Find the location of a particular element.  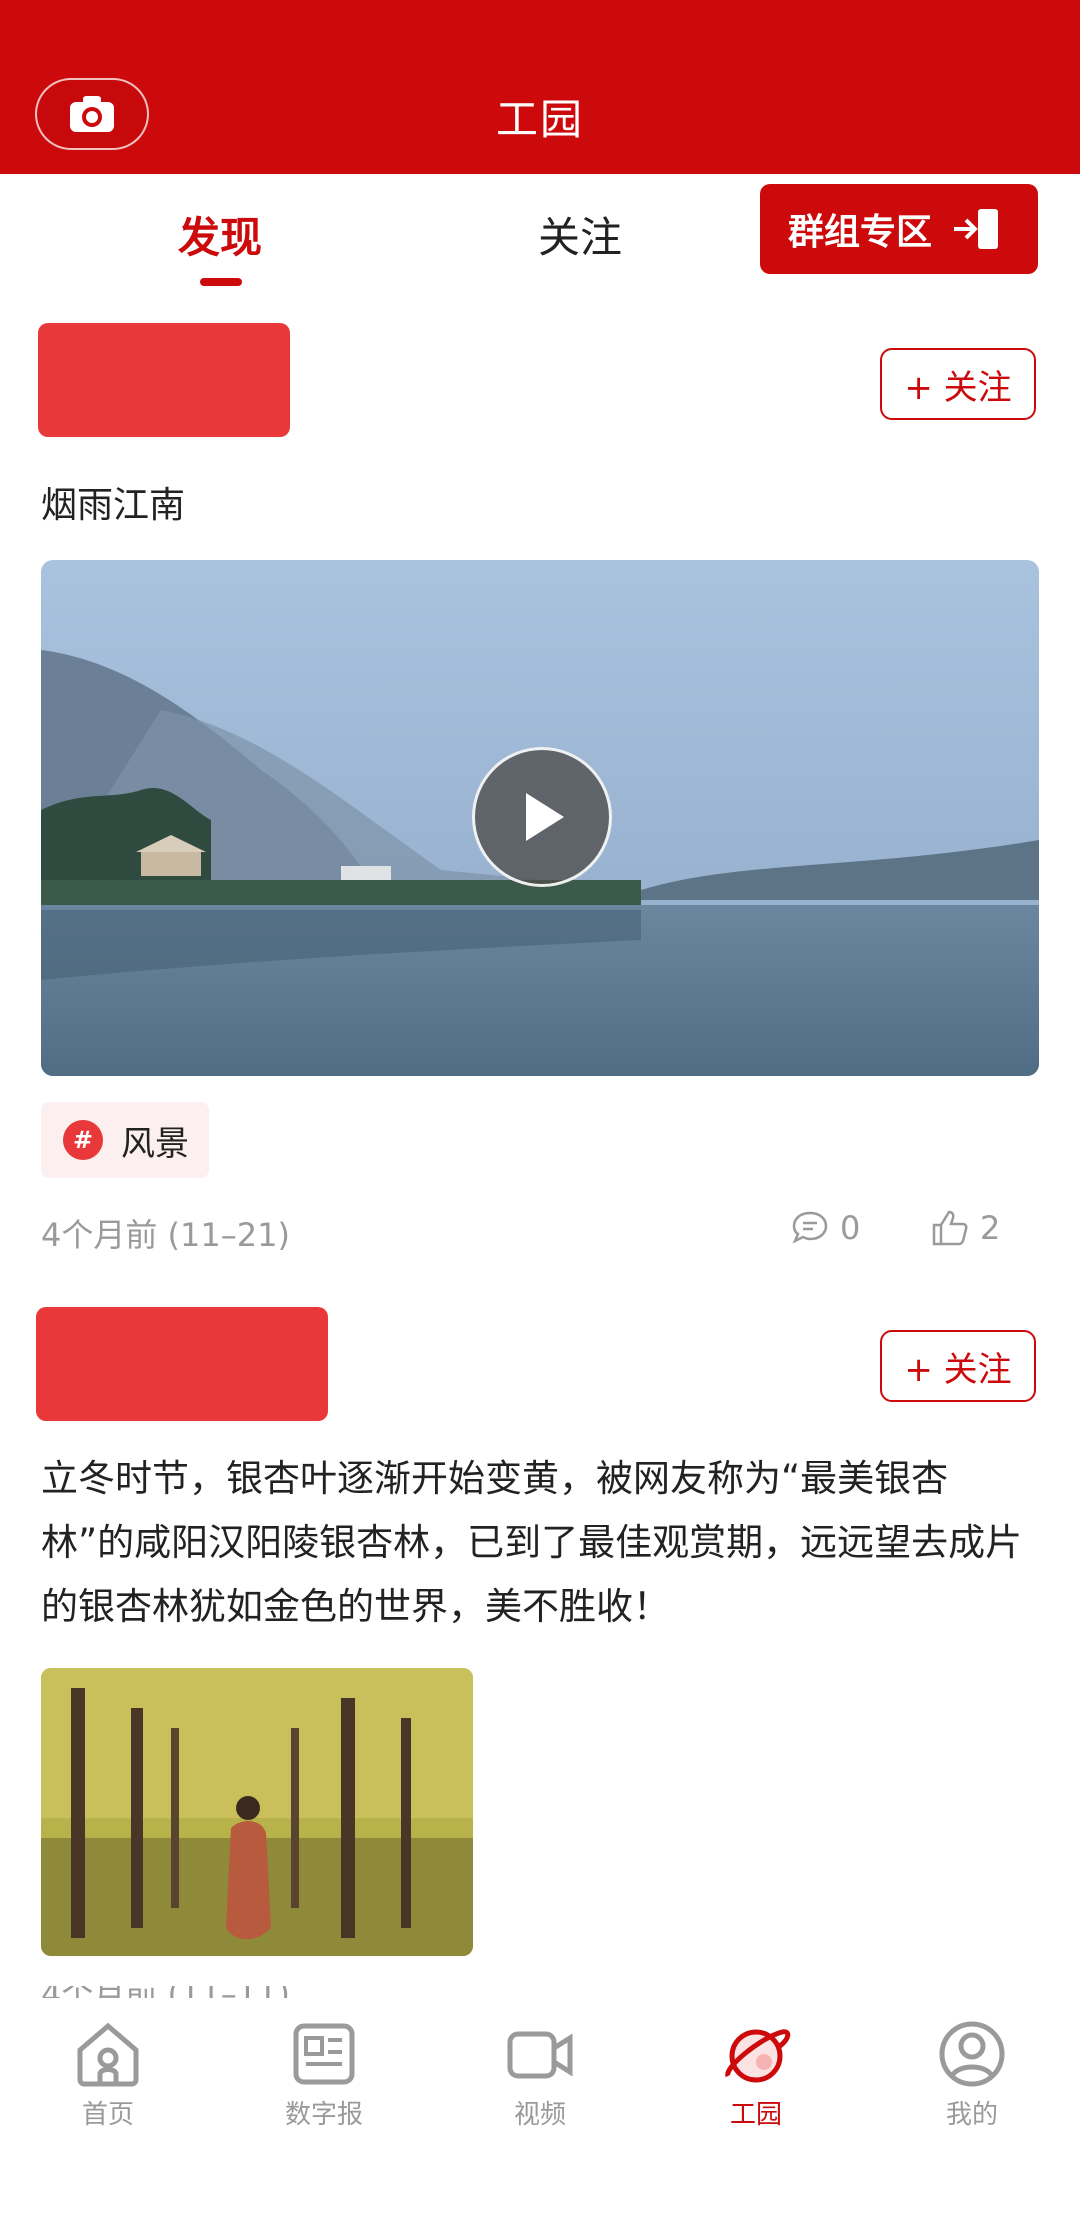

topic-tag-label: 风景 is located at coordinates (155, 1143).